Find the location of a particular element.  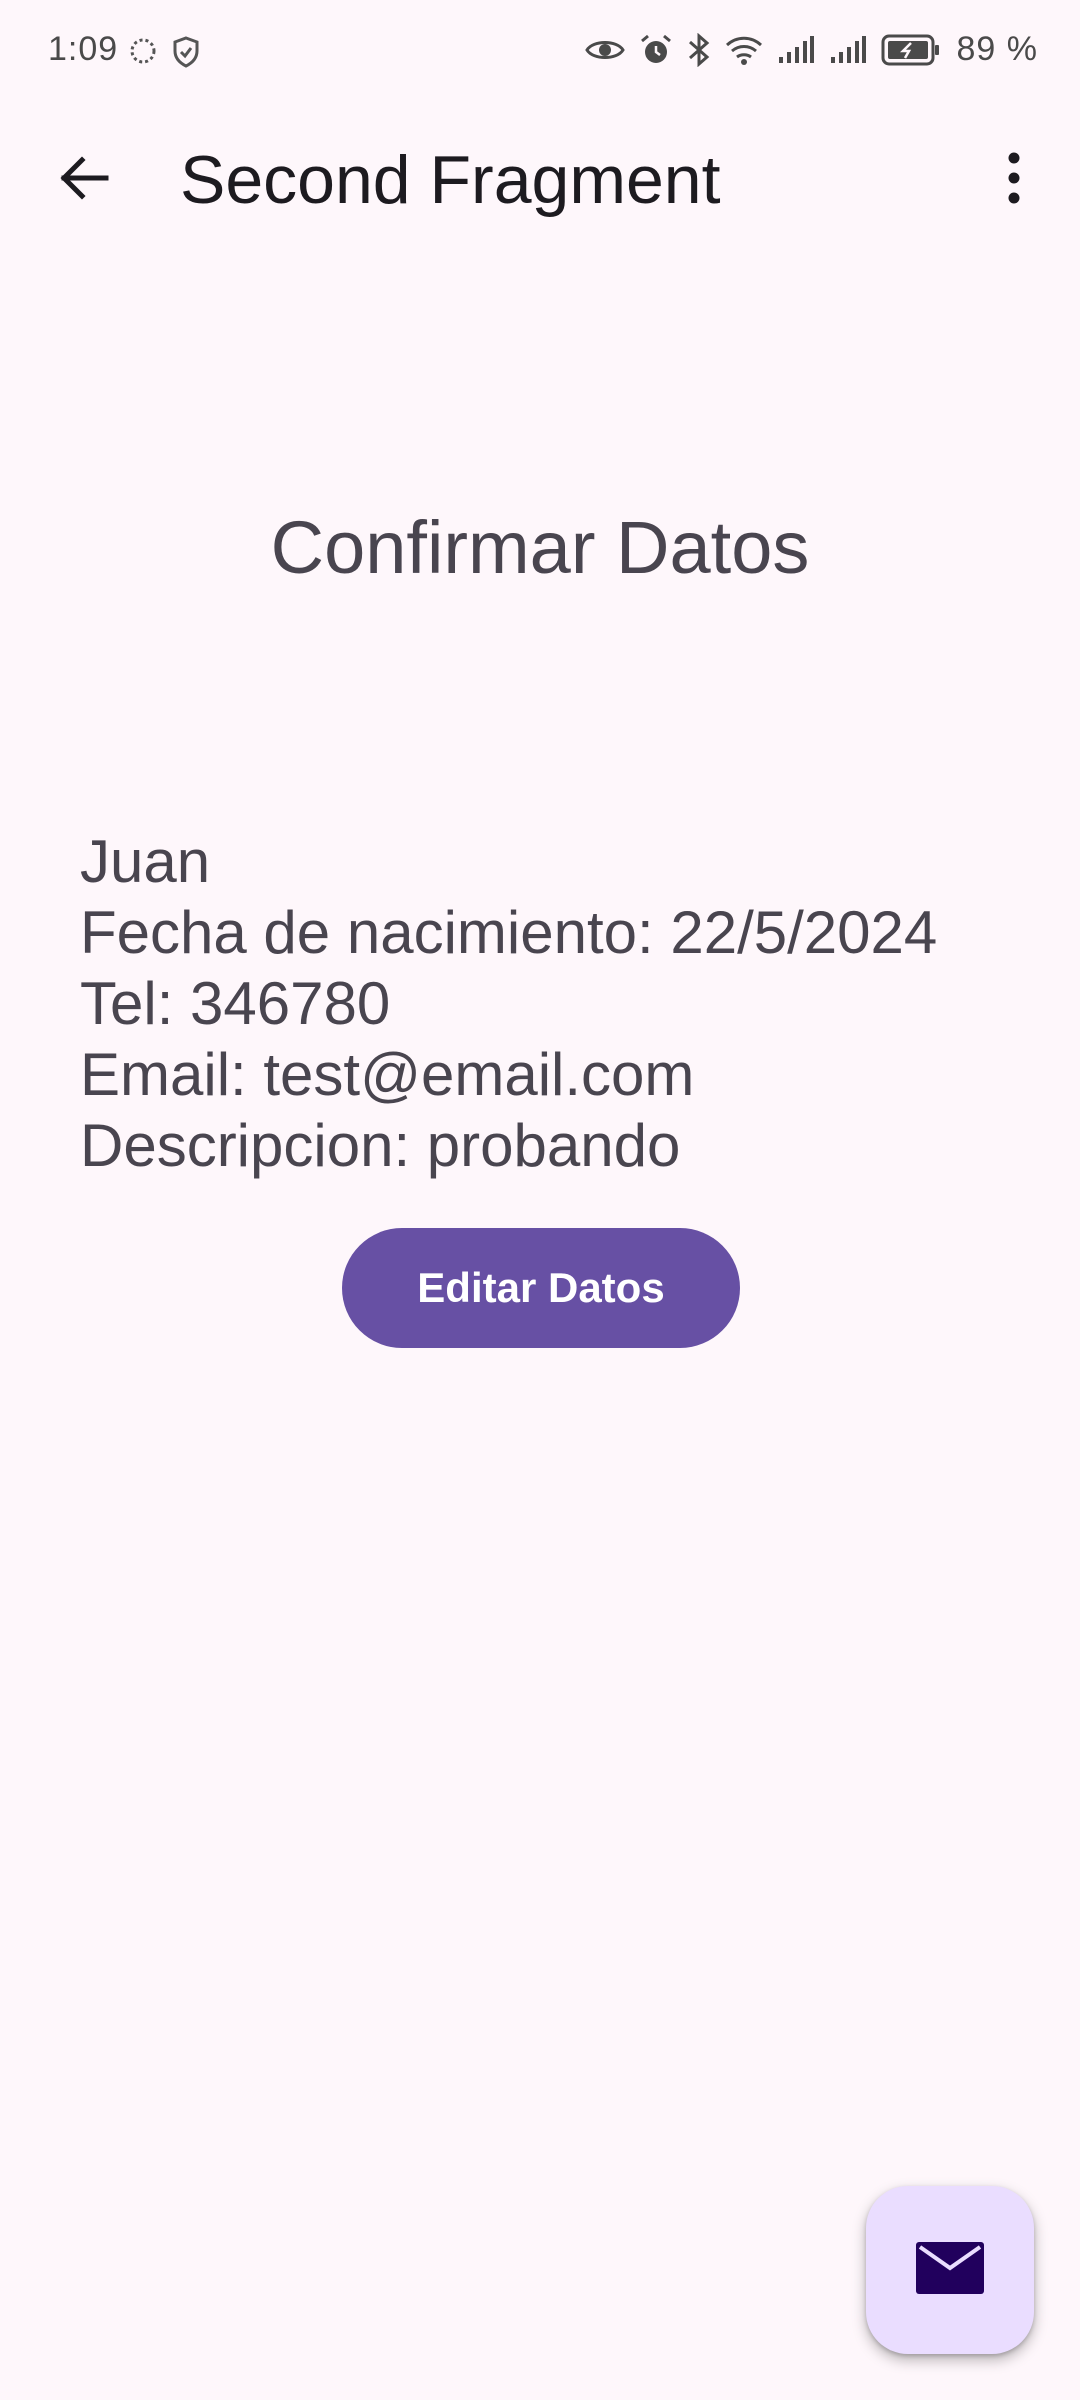

status-time: 1:09 is located at coordinates (83, 49).